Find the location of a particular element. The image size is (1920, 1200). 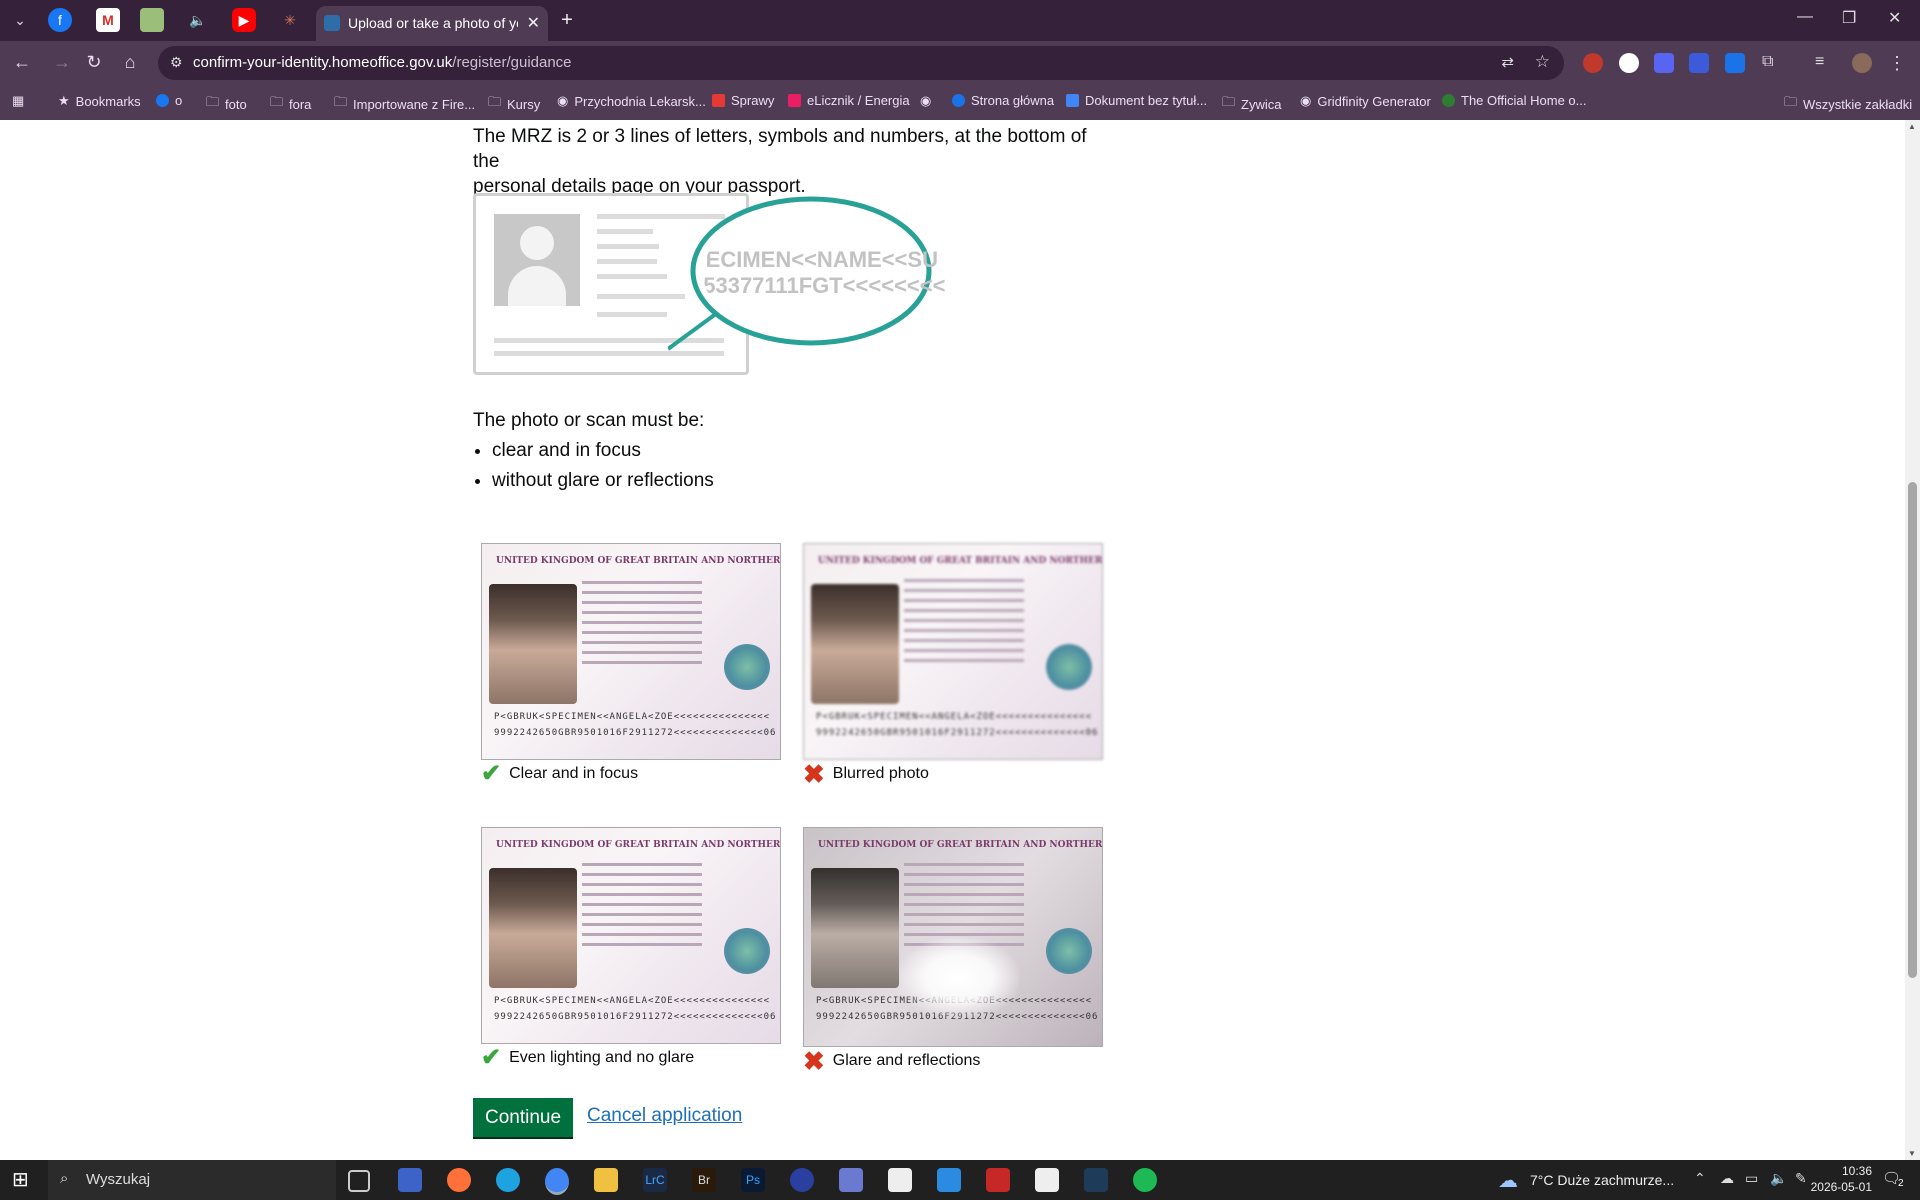

cancel-application-link: Cancel application is located at coordinates (664, 1116).